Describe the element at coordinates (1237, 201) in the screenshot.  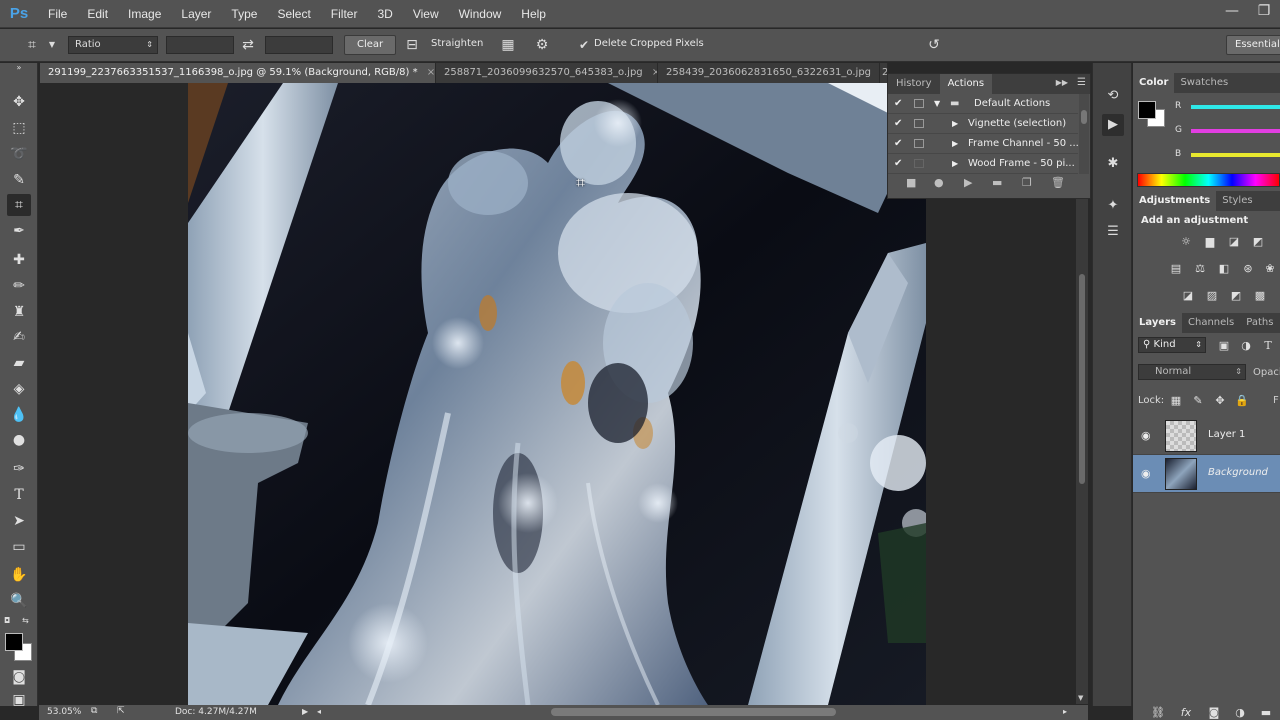
I see `tab-styles: Styles` at that location.